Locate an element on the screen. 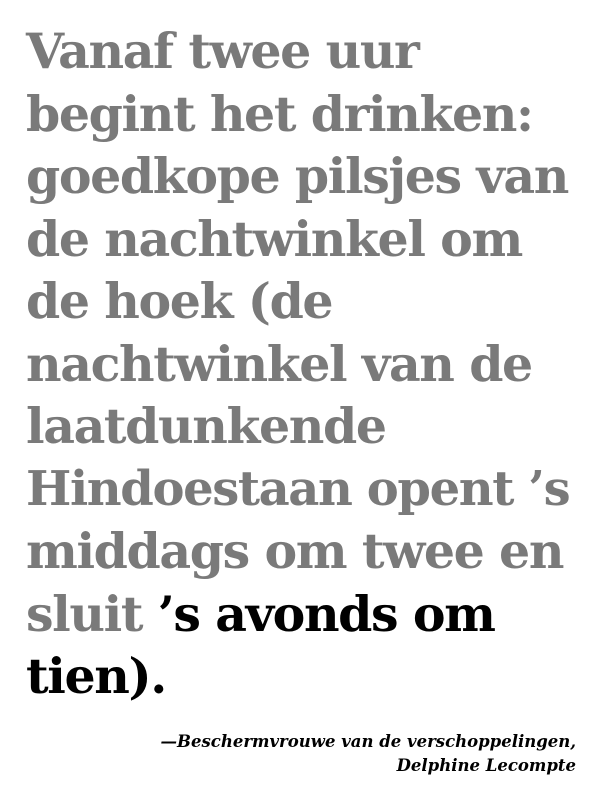 Image resolution: width=600 pixels, height=800 pixels. attribution-author: Delphine Lecompte is located at coordinates (486, 765).